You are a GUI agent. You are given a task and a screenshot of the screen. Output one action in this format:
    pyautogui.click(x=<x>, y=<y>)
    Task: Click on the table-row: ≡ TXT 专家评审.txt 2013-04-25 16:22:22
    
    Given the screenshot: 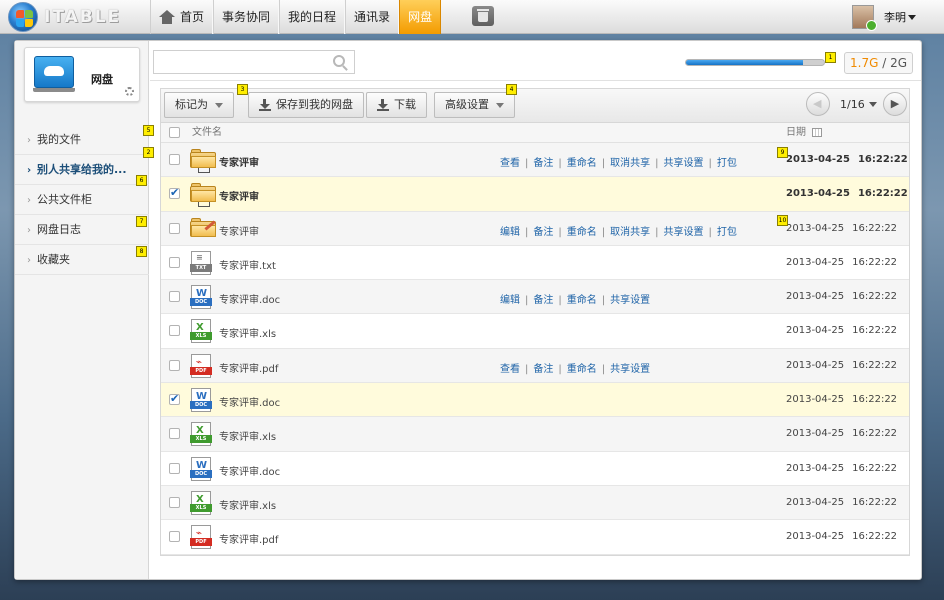 What is the action you would take?
    pyautogui.click(x=535, y=263)
    